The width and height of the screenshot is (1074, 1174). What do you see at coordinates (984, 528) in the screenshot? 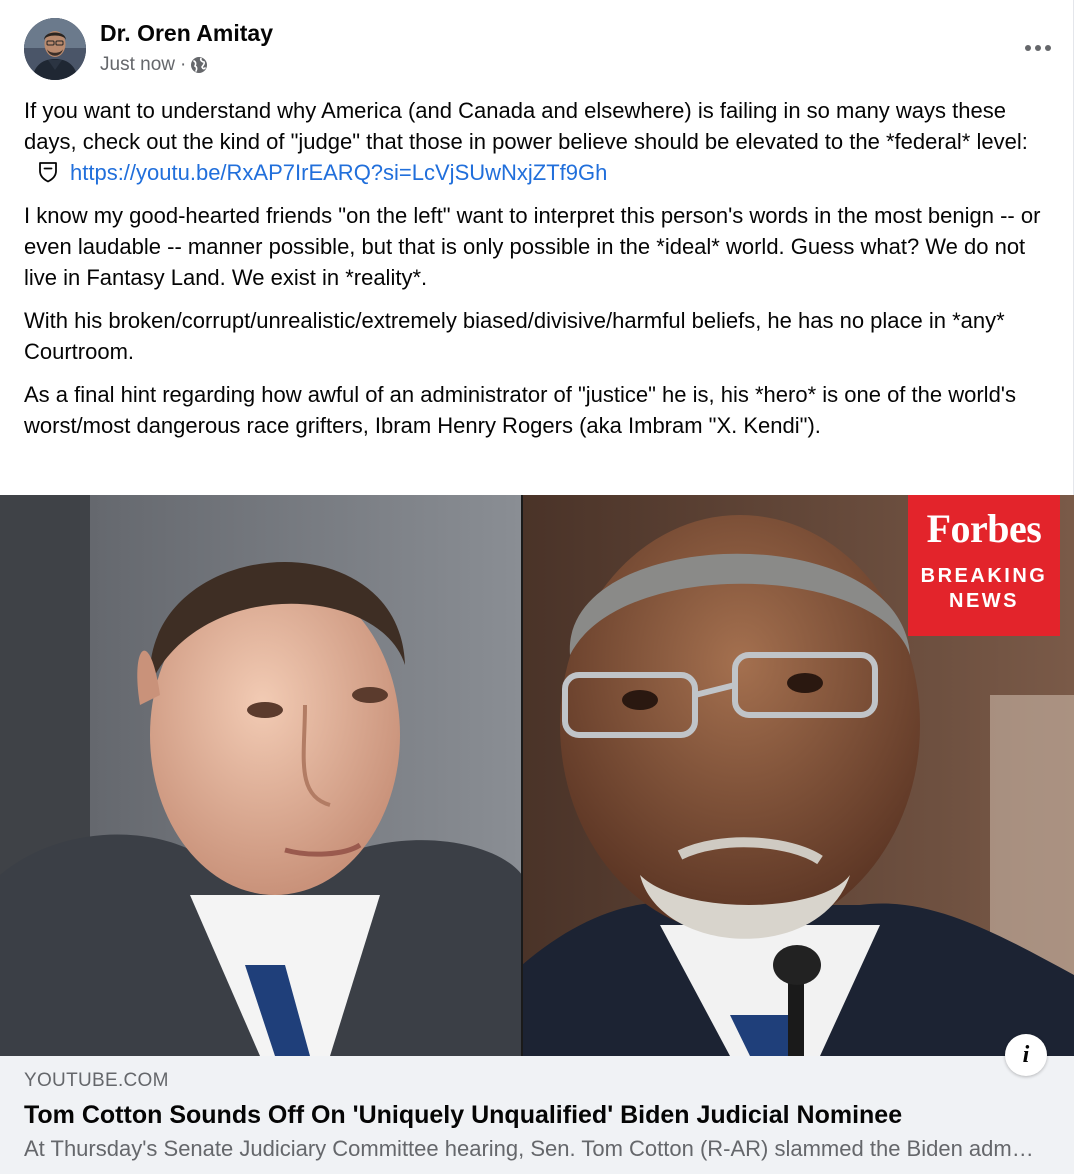
I see `forbes-logo: Forbes` at bounding box center [984, 528].